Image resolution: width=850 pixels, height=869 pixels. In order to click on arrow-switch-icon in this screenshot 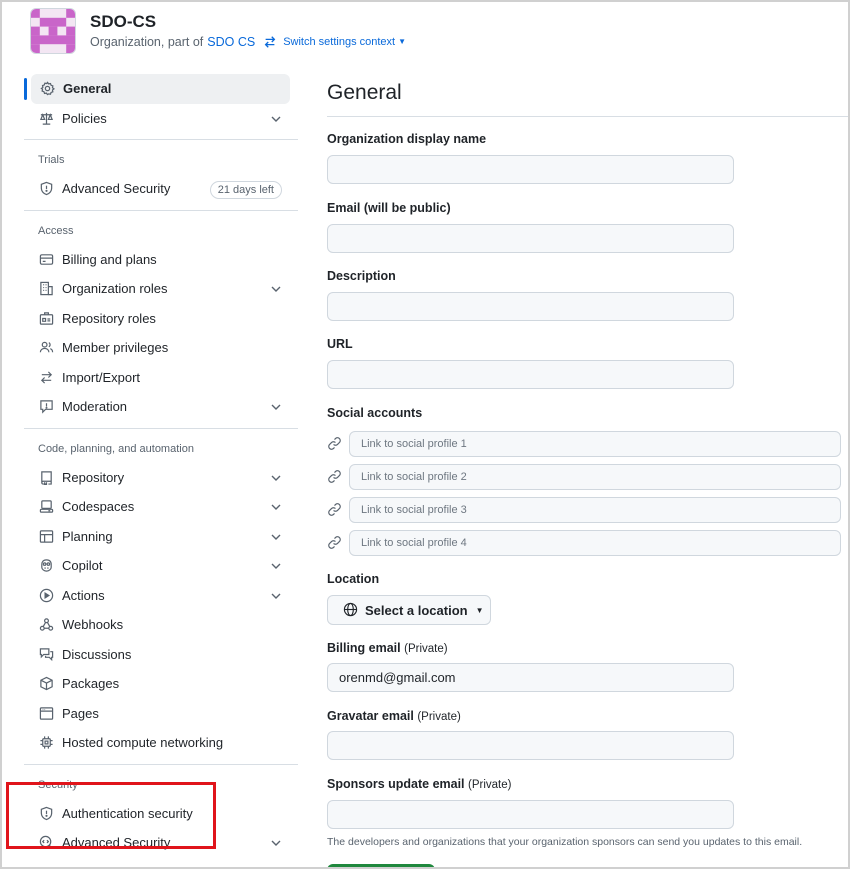, I will do `click(46, 377)`.